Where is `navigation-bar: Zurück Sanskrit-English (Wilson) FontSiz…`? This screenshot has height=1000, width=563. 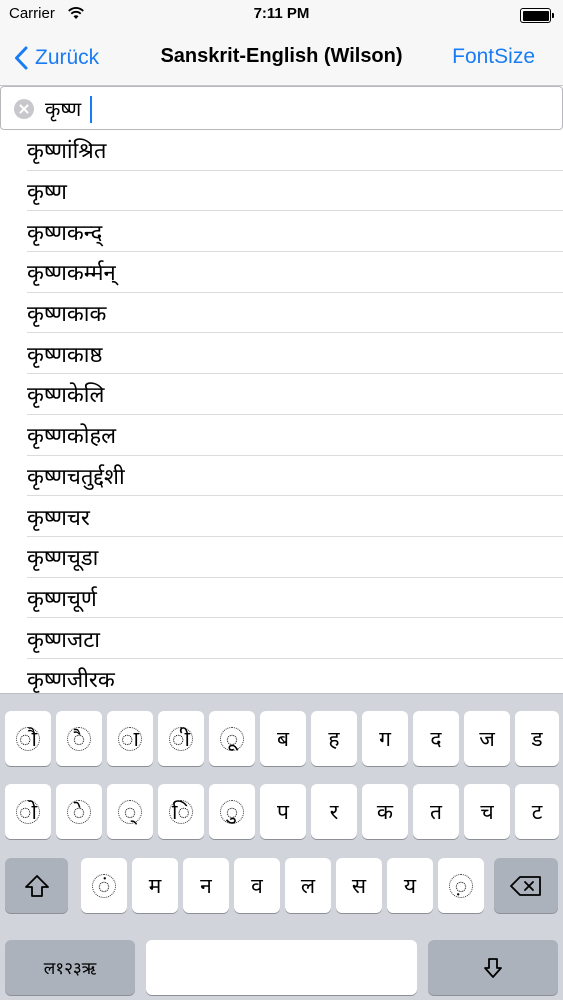
navigation-bar: Zurück Sanskrit-English (Wilson) FontSiz… is located at coordinates (281, 58).